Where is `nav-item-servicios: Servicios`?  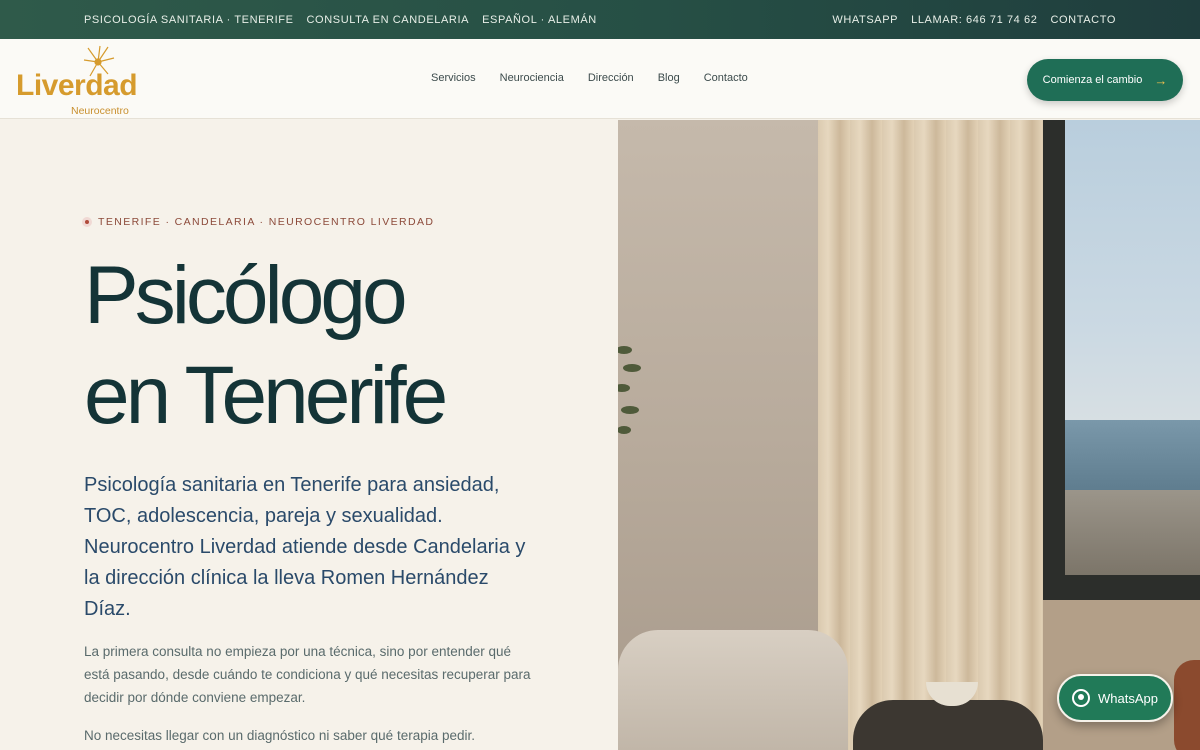
nav-item-servicios: Servicios is located at coordinates (453, 78).